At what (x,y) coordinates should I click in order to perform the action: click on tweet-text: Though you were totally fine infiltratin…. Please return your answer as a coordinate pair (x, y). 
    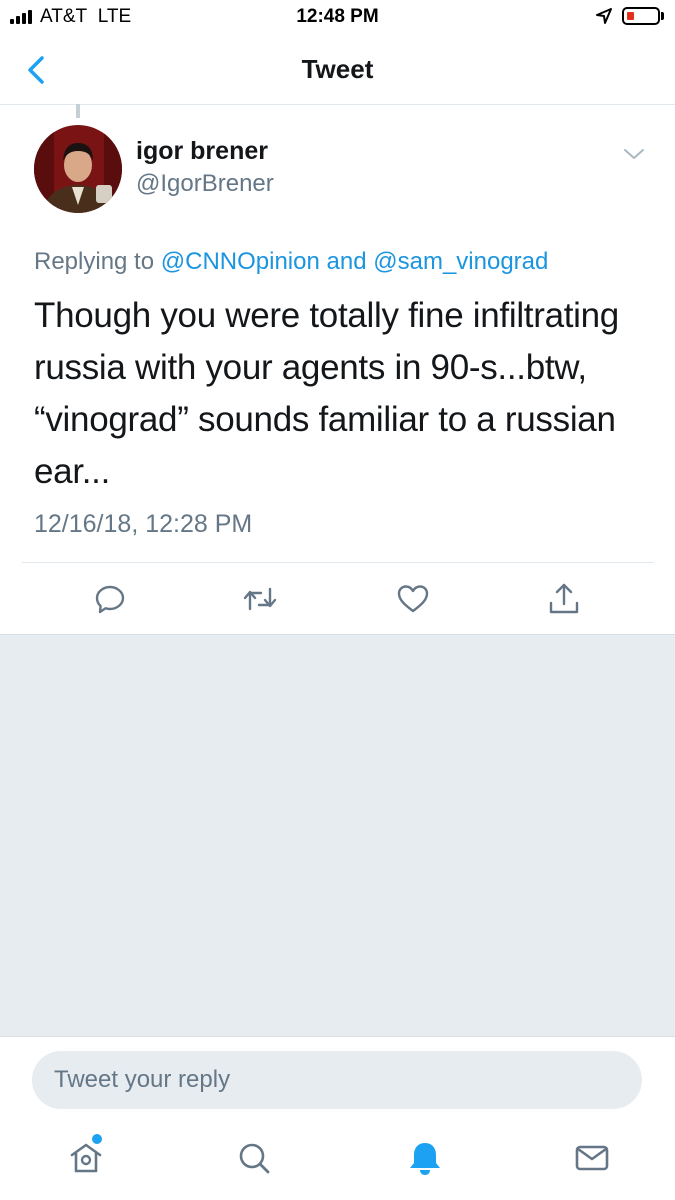
    Looking at the image, I should click on (326, 393).